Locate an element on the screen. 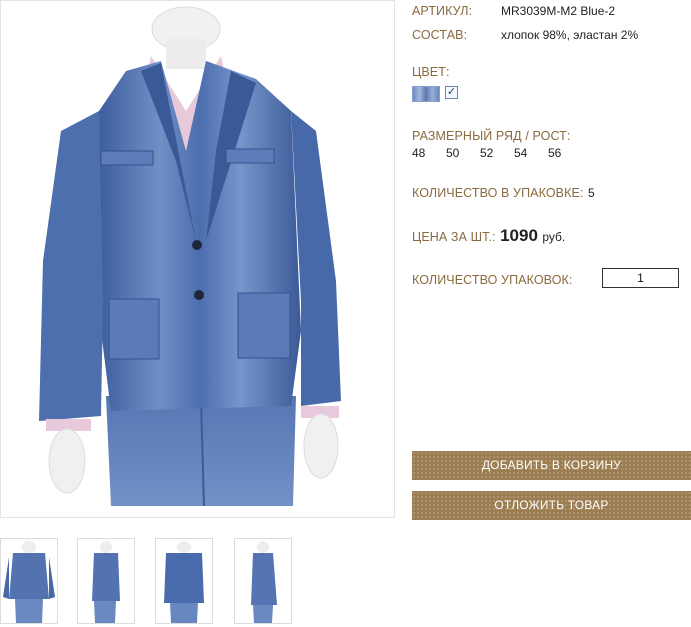 The width and height of the screenshot is (691, 627). size-option: 48 is located at coordinates (418, 153).